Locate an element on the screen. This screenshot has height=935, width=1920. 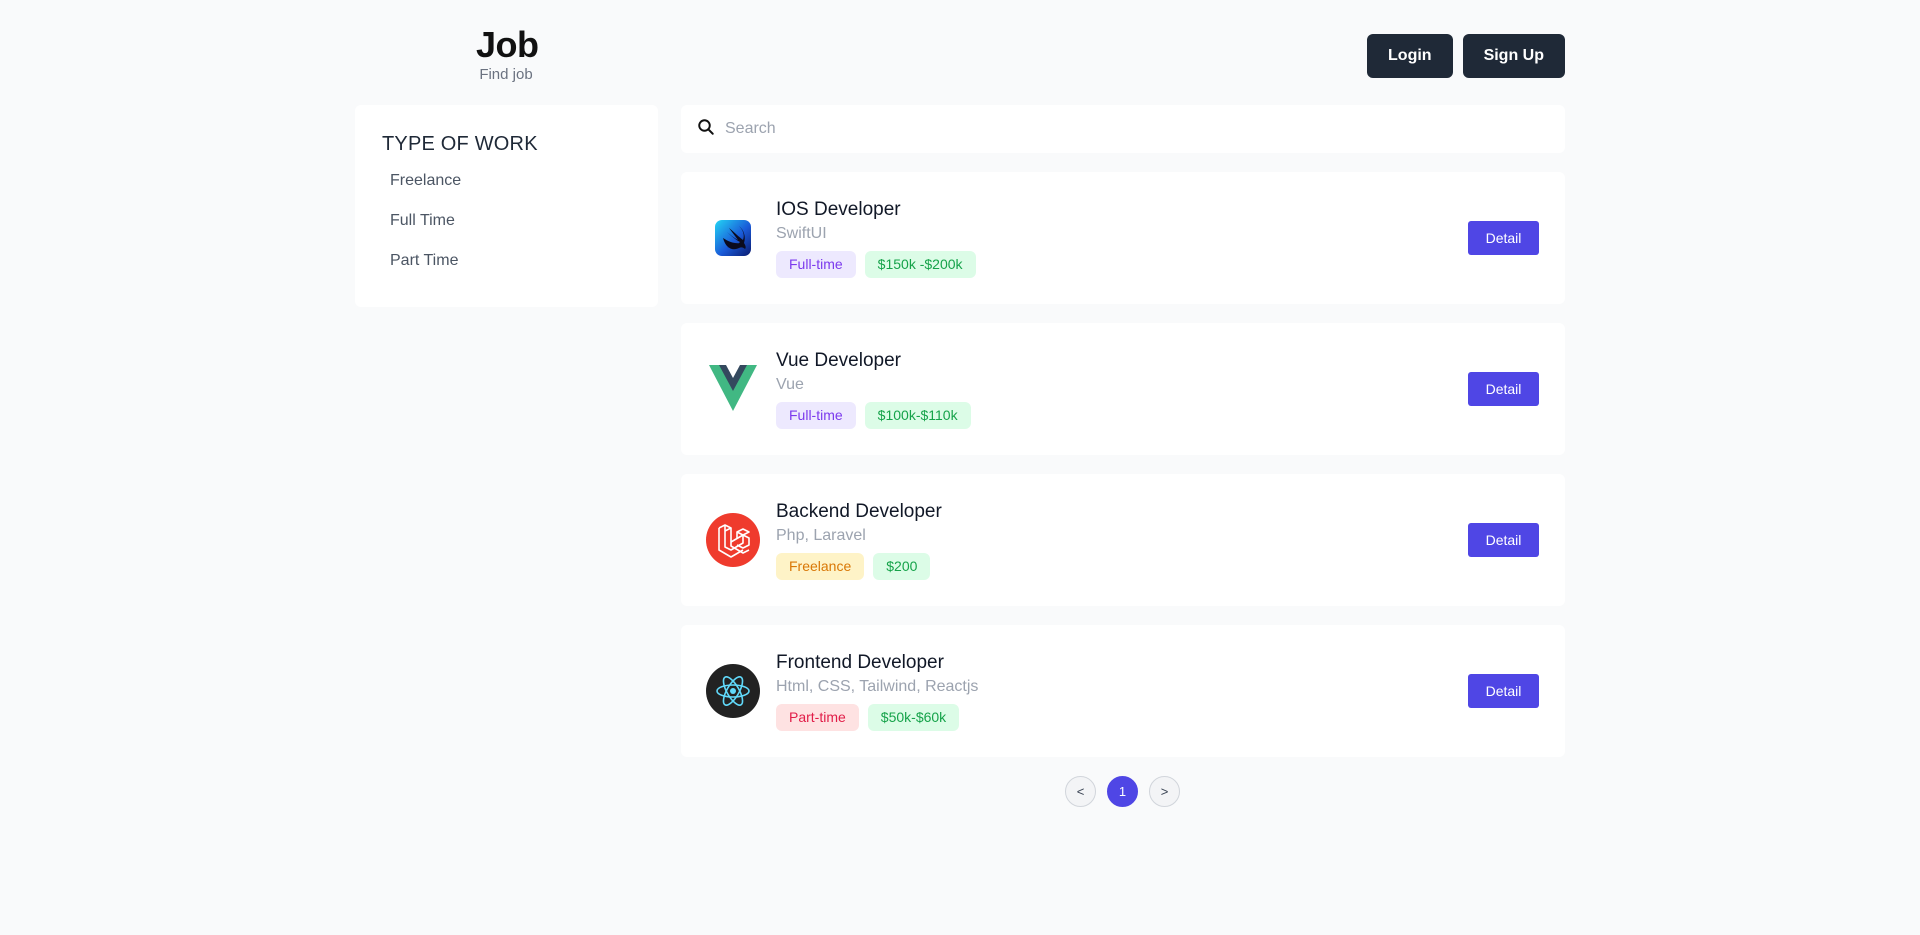
search-icon is located at coordinates (706, 129).